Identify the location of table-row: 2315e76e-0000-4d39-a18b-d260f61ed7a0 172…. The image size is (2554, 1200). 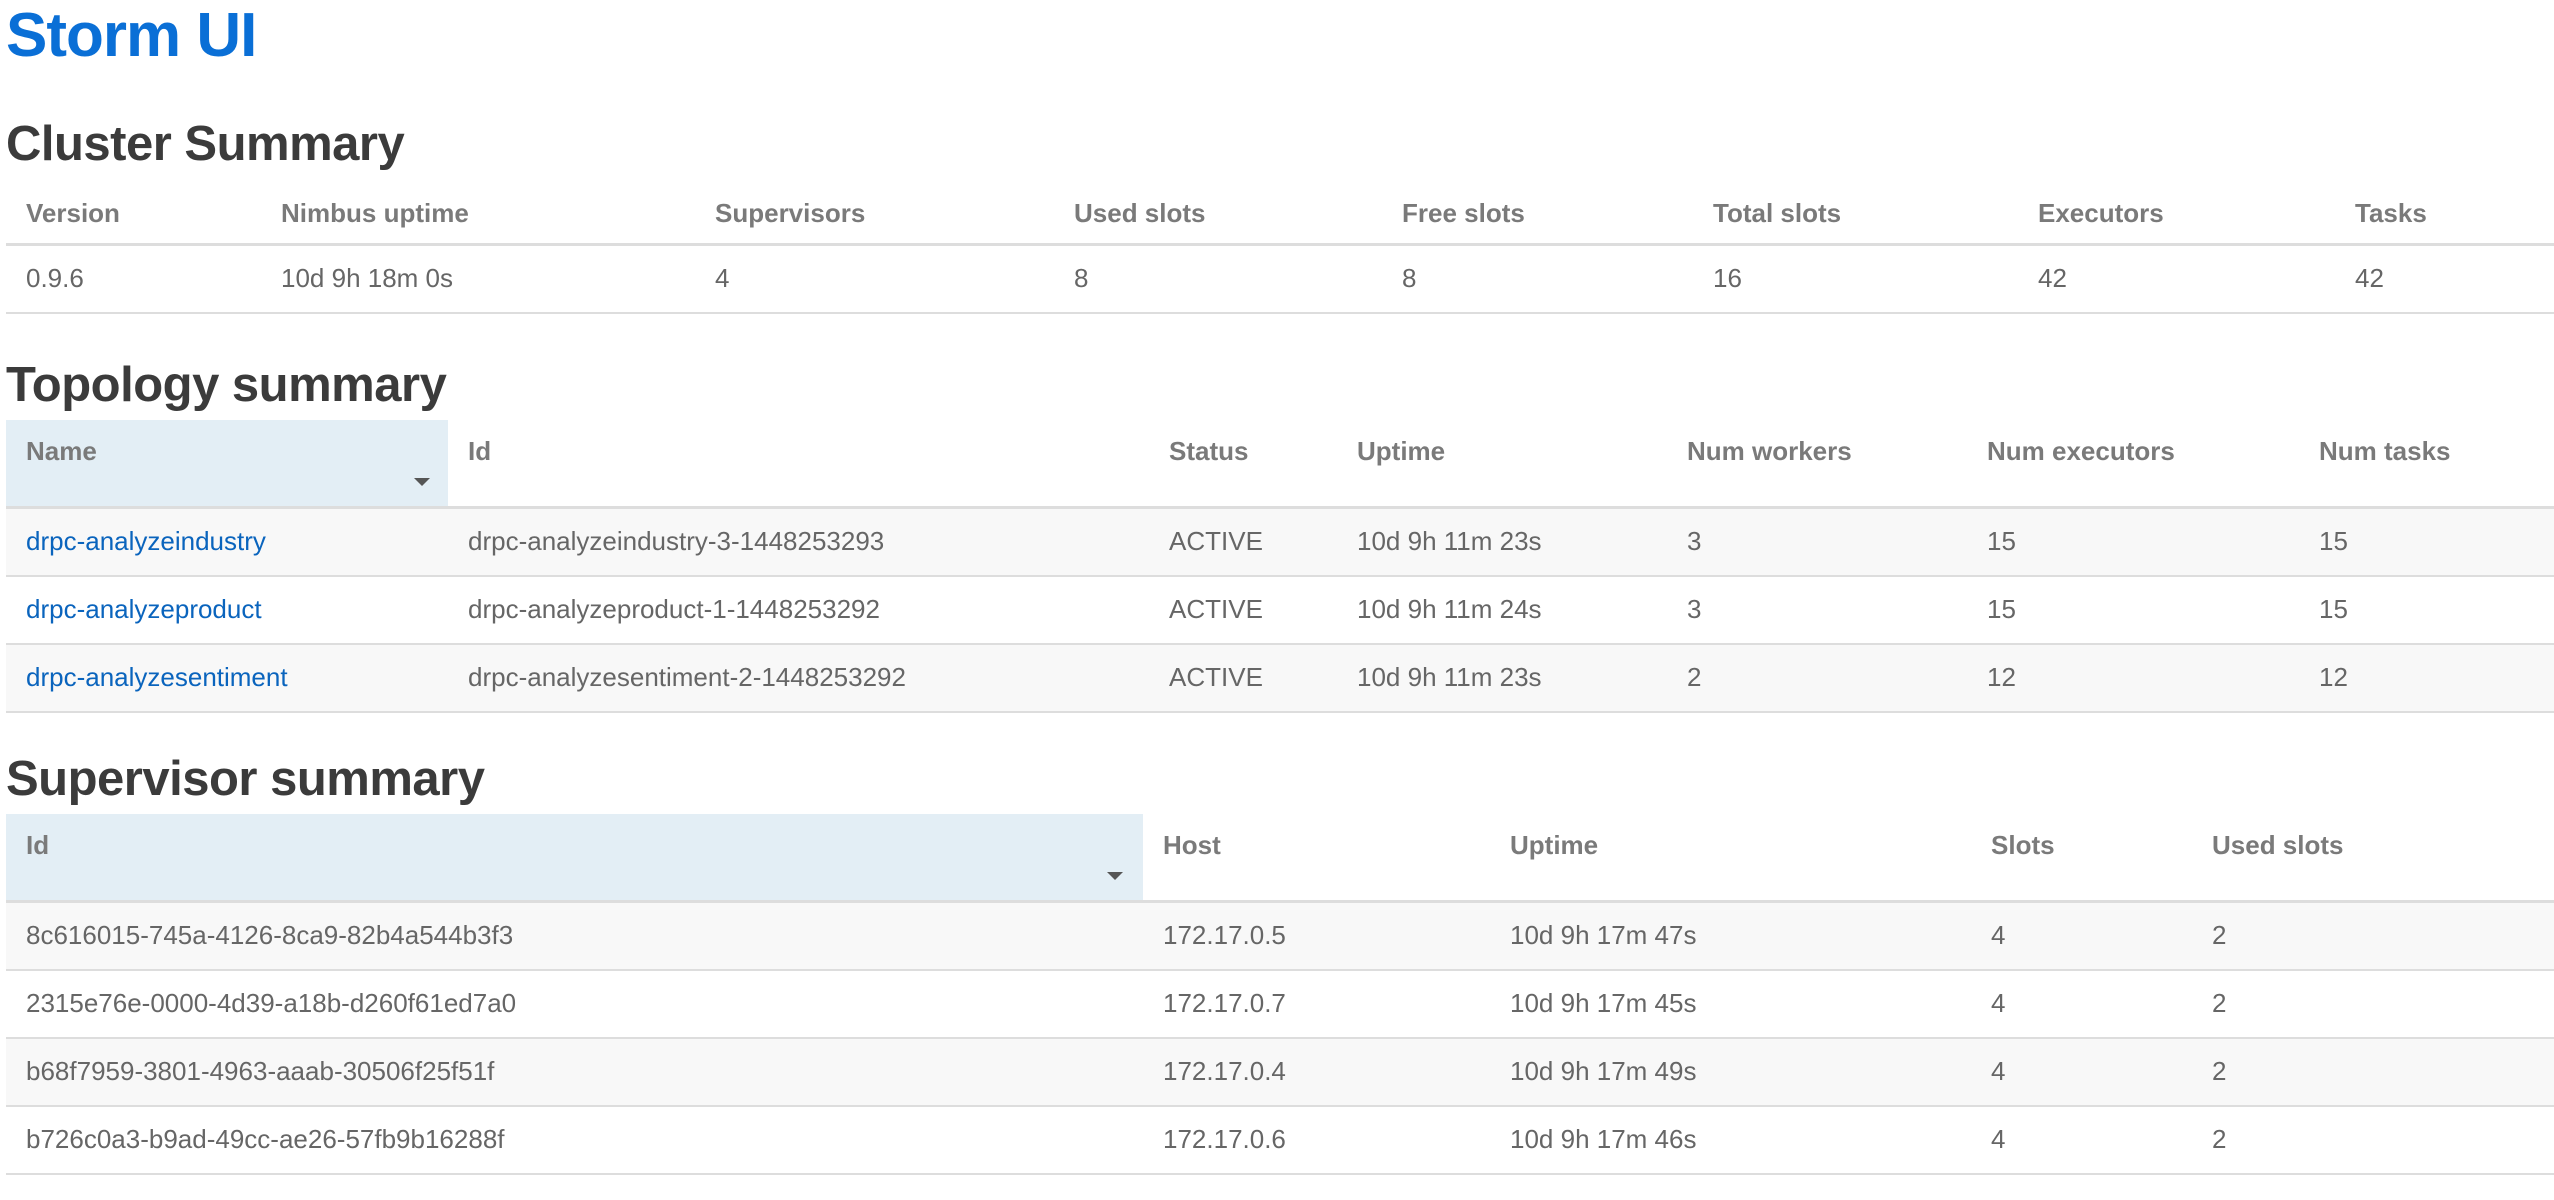
(1280, 1004).